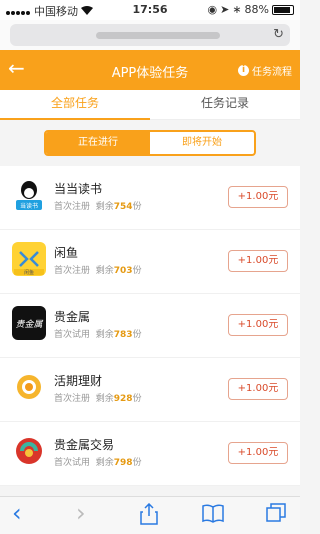 This screenshot has width=320, height=534. I want to click on icon-text: 贵金属, so click(29, 324).